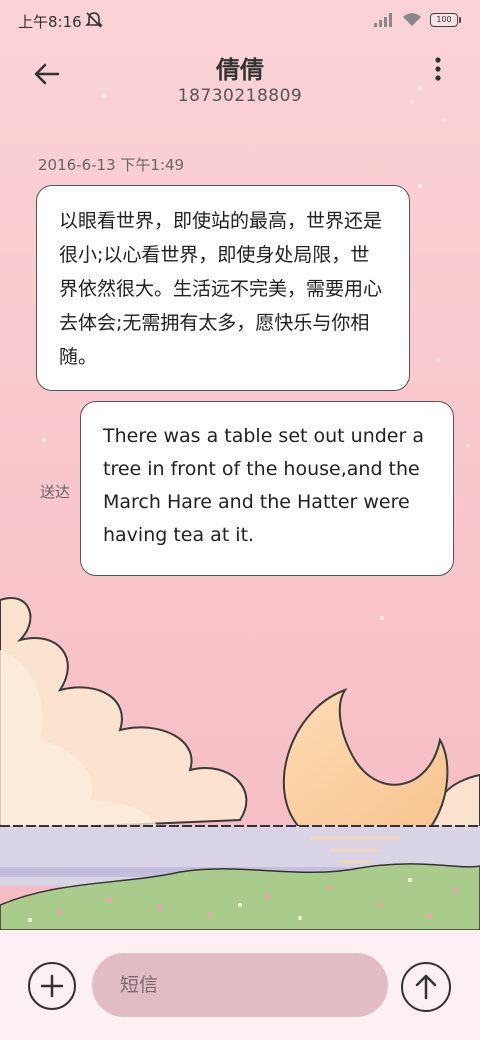 Image resolution: width=480 pixels, height=1040 pixels. I want to click on plus-icon, so click(52, 986).